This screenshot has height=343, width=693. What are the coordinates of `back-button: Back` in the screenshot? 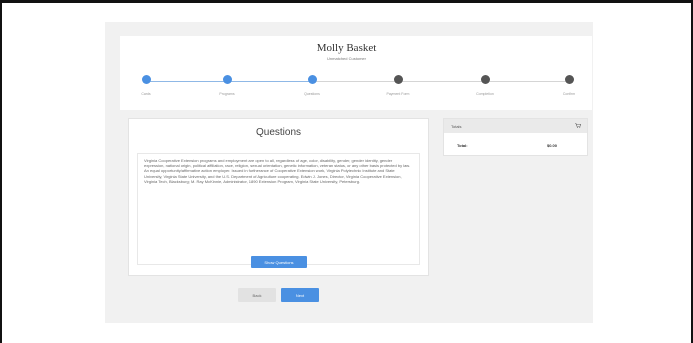 It's located at (257, 295).